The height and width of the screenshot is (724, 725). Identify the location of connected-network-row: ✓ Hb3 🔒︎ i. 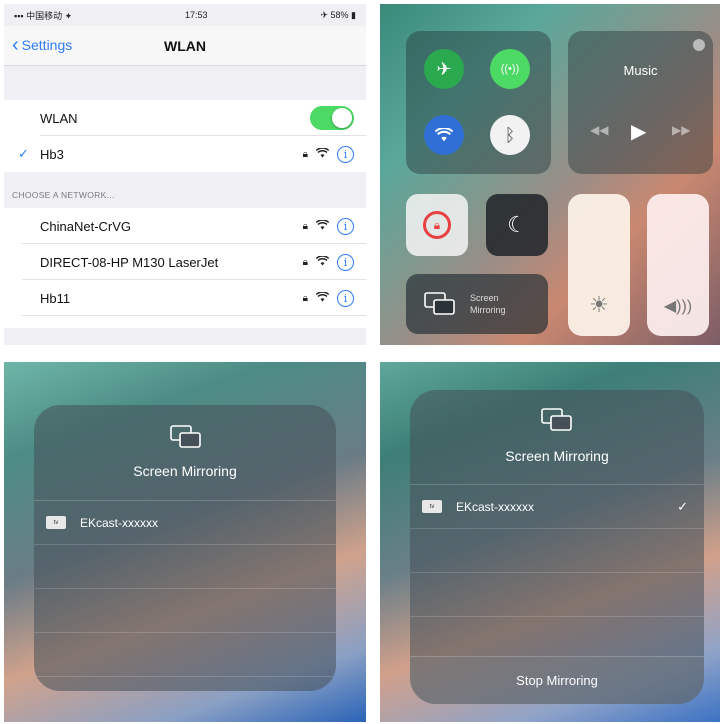
(185, 154).